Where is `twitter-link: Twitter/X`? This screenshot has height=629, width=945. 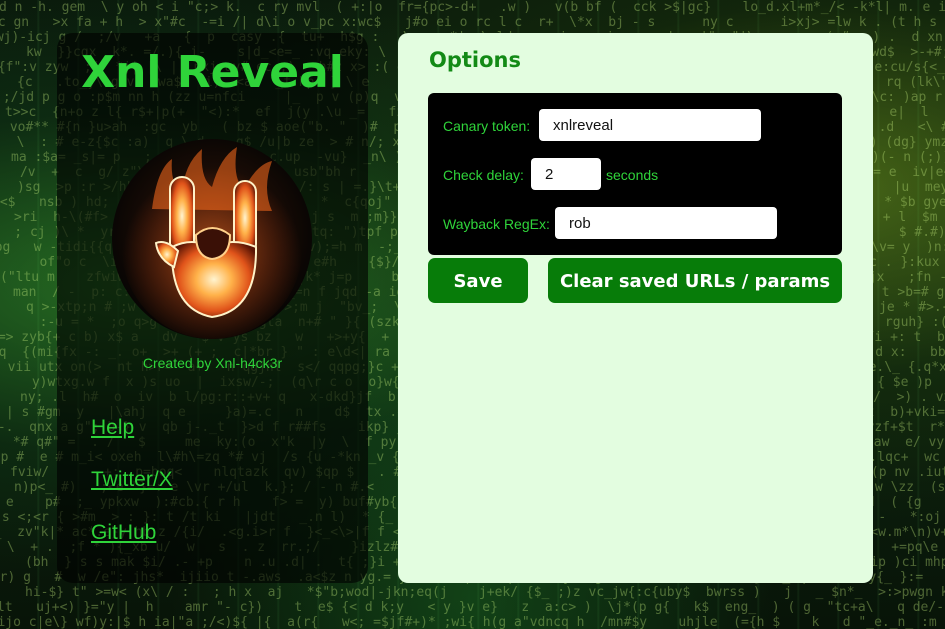
twitter-link: Twitter/X is located at coordinates (132, 480).